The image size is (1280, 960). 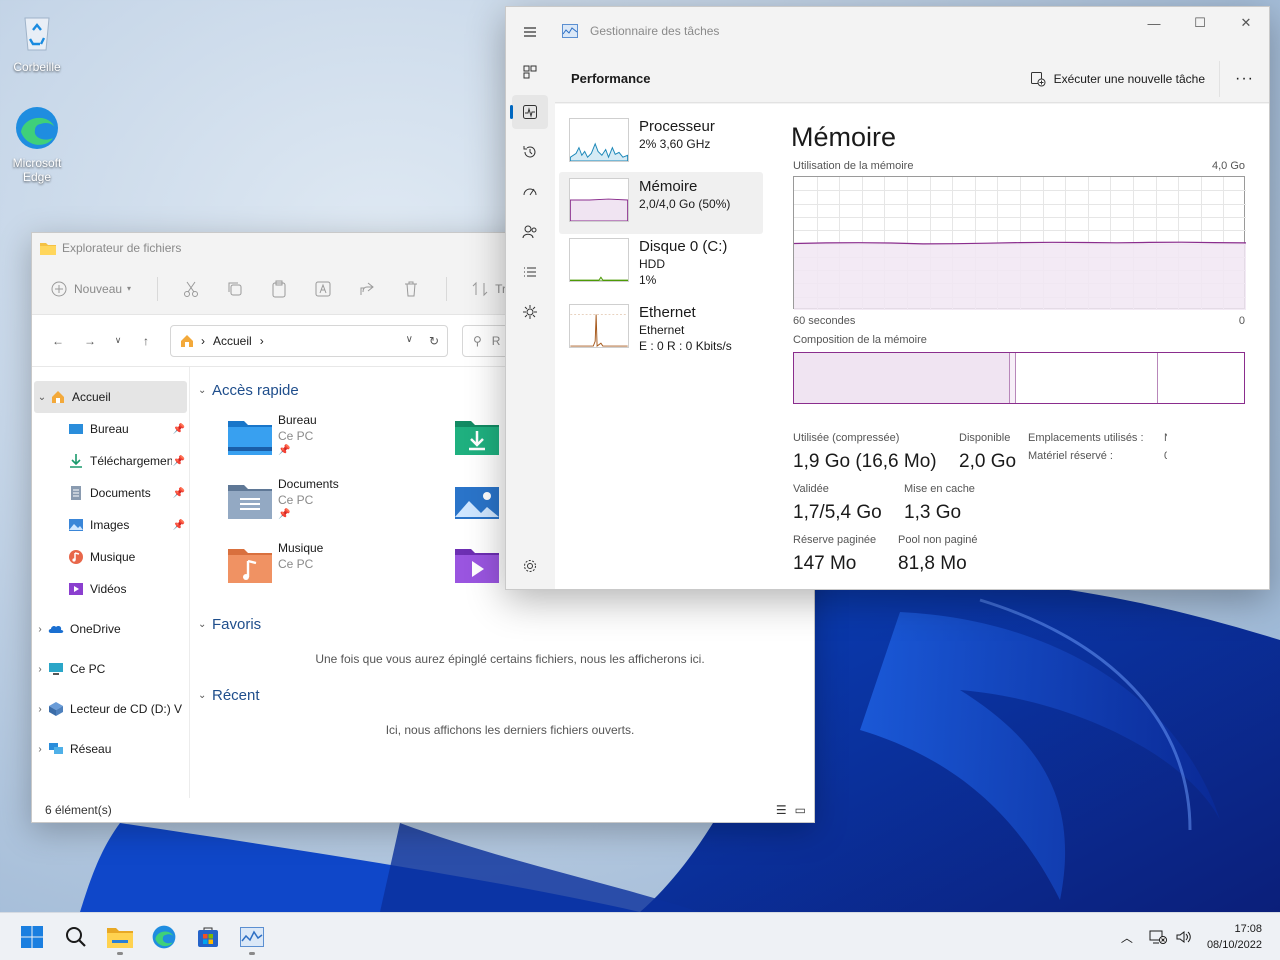 I want to click on desktop-icon-recycle-bin: Corbeille, so click(x=37, y=41).